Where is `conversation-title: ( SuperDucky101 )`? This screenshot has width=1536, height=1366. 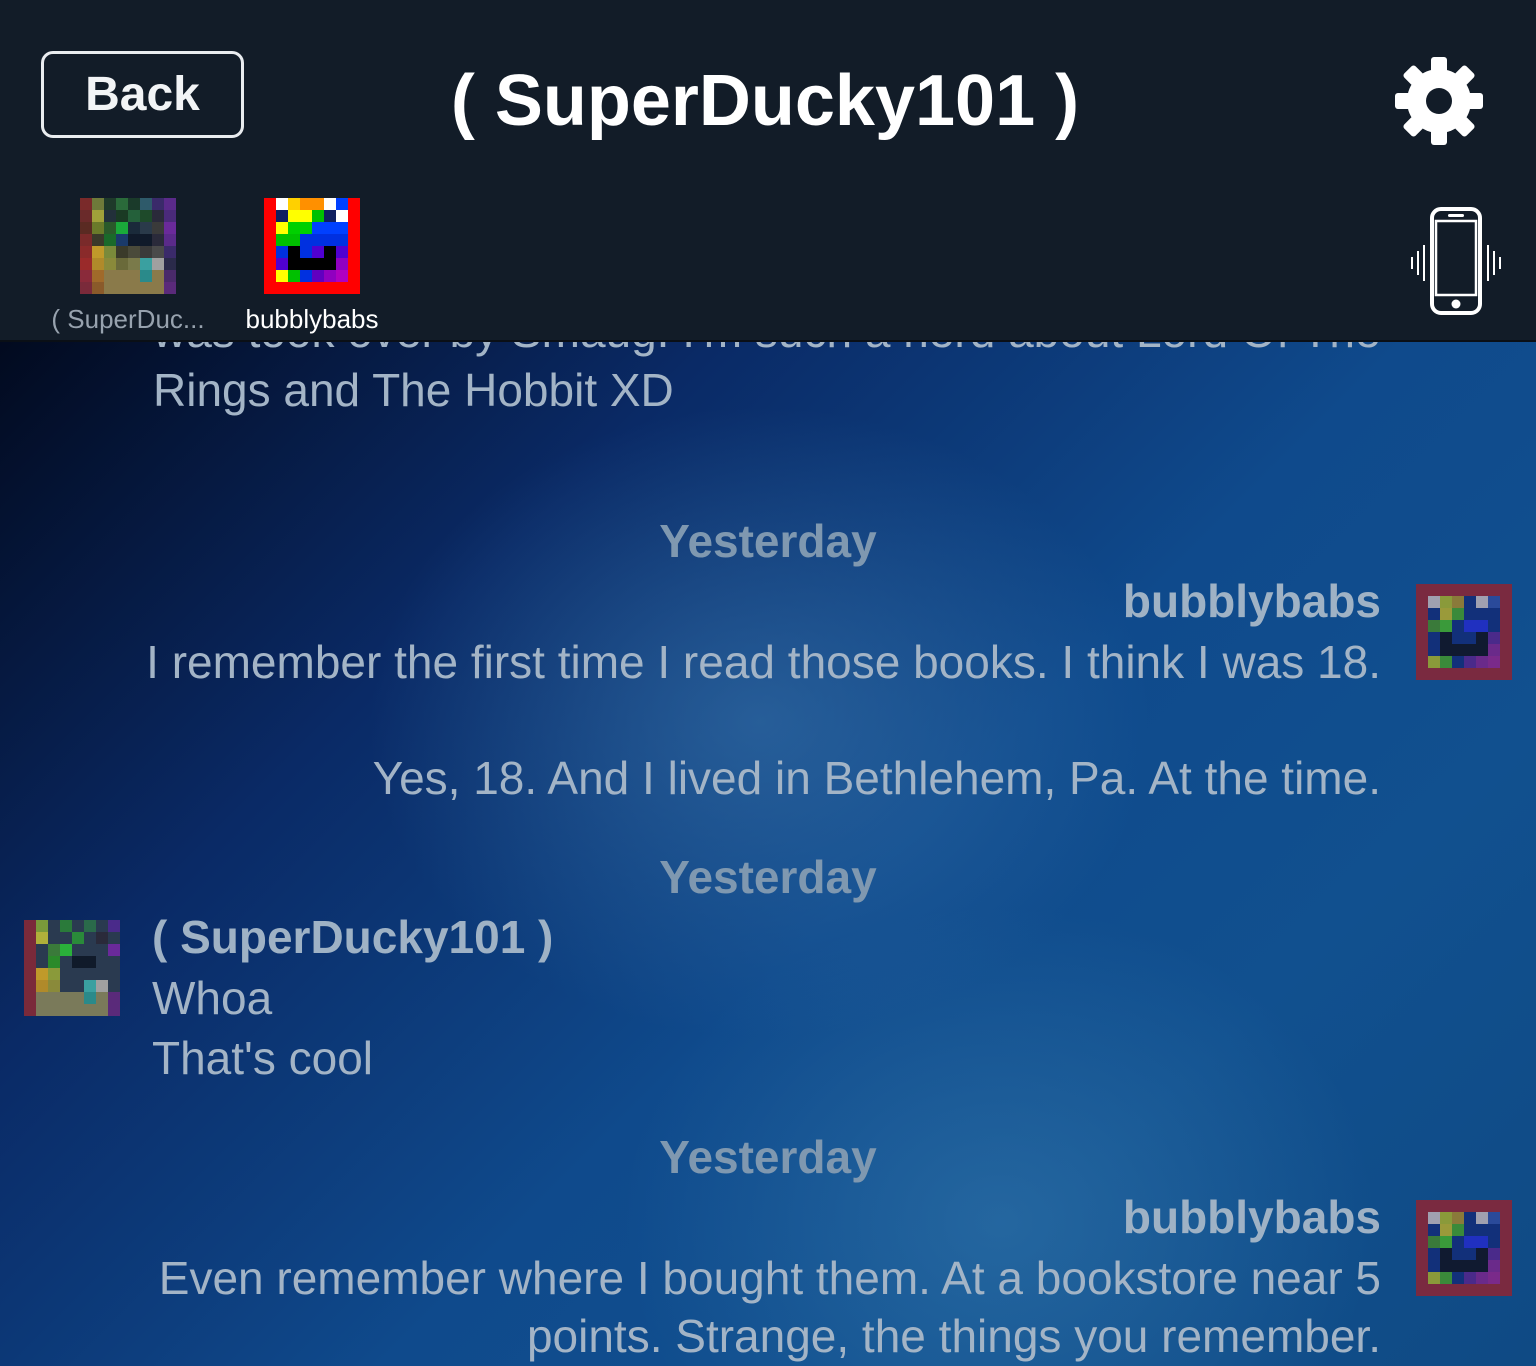
conversation-title: ( SuperDucky101 ) is located at coordinates (765, 101).